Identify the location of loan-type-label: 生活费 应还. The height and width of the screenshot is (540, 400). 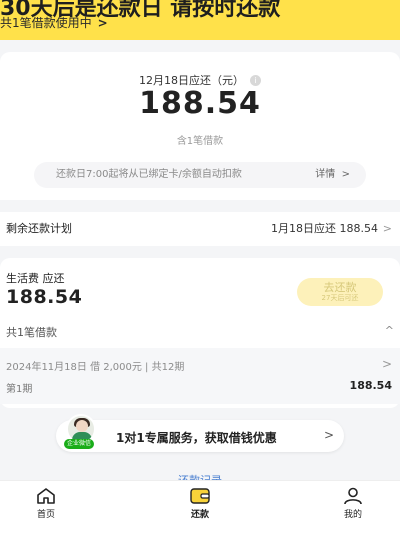
(35, 278).